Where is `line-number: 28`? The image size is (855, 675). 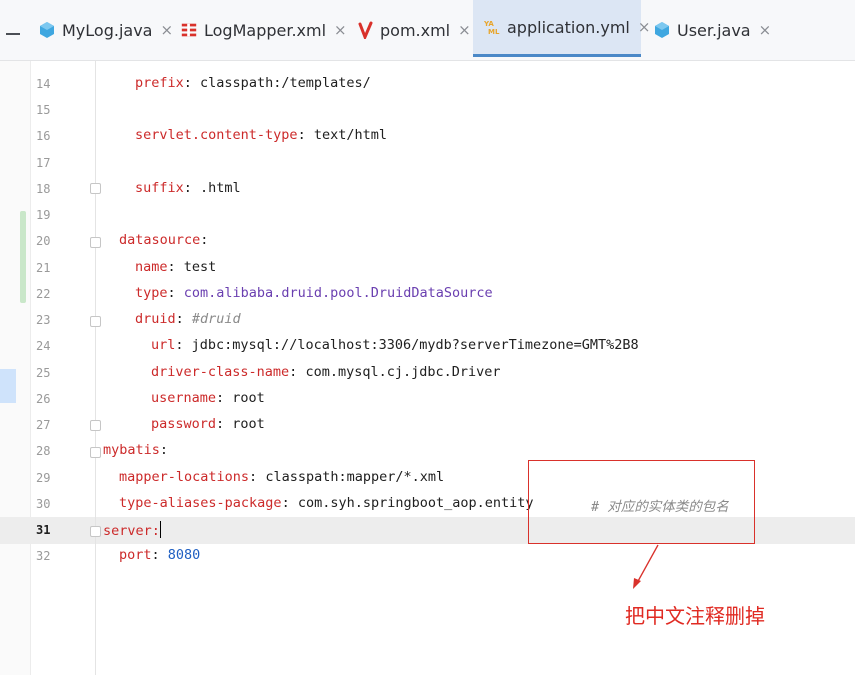 line-number: 28 is located at coordinates (43, 451).